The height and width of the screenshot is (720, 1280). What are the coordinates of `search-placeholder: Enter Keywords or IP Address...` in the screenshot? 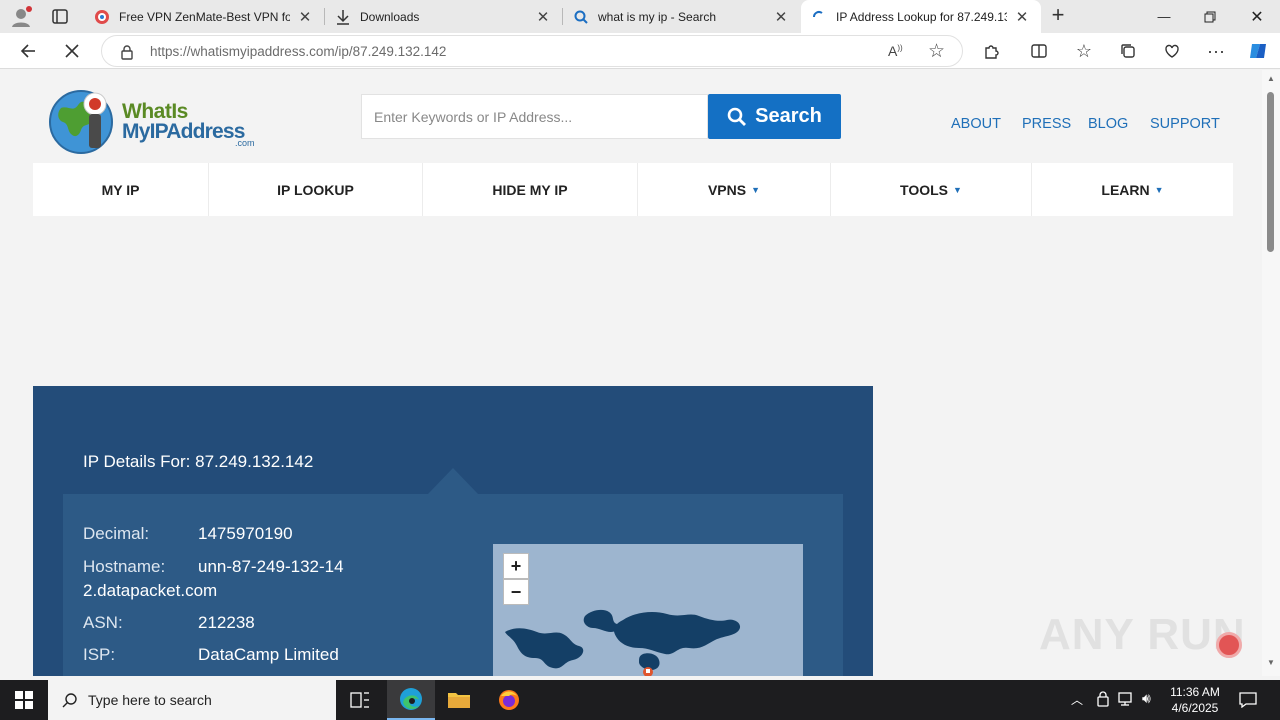 It's located at (473, 116).